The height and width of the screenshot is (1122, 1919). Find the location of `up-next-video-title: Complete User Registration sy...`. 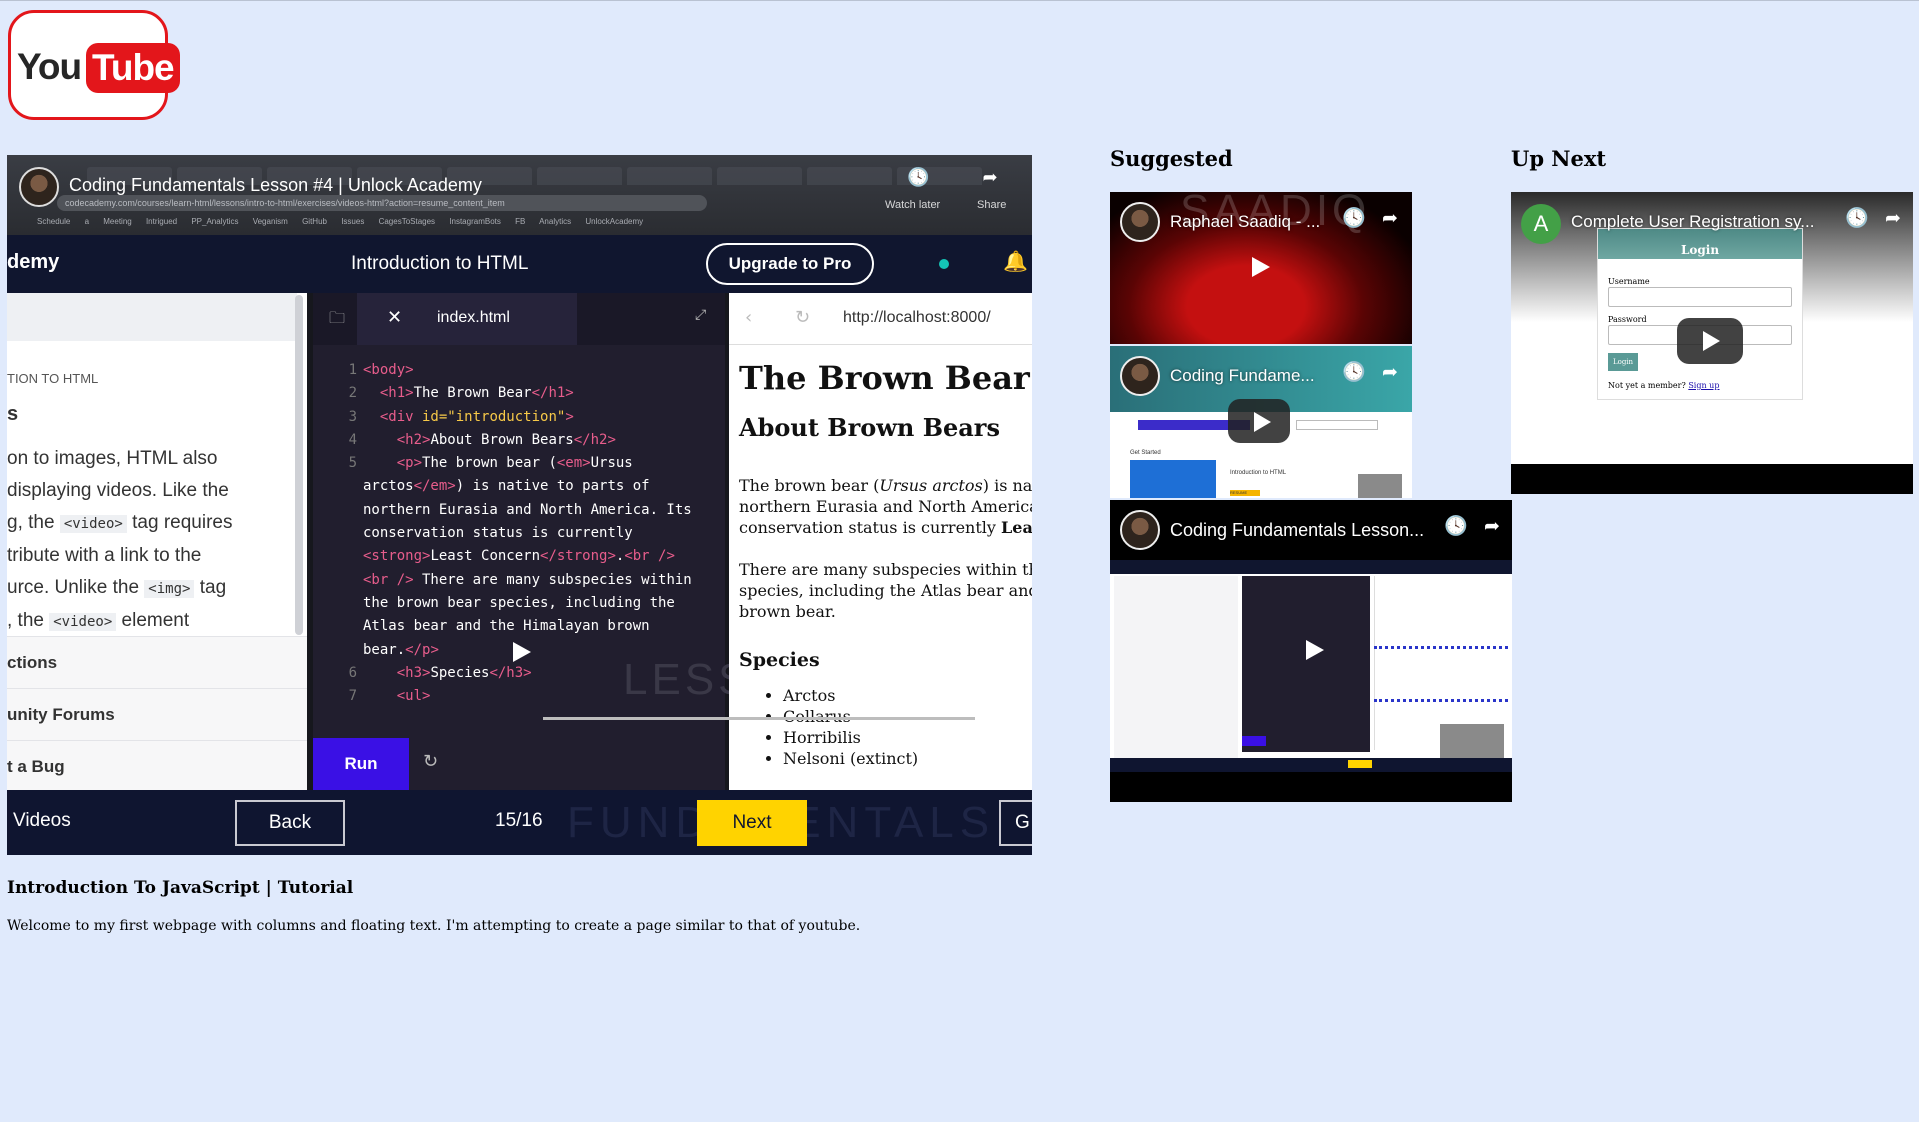

up-next-video-title: Complete User Registration sy... is located at coordinates (1692, 222).